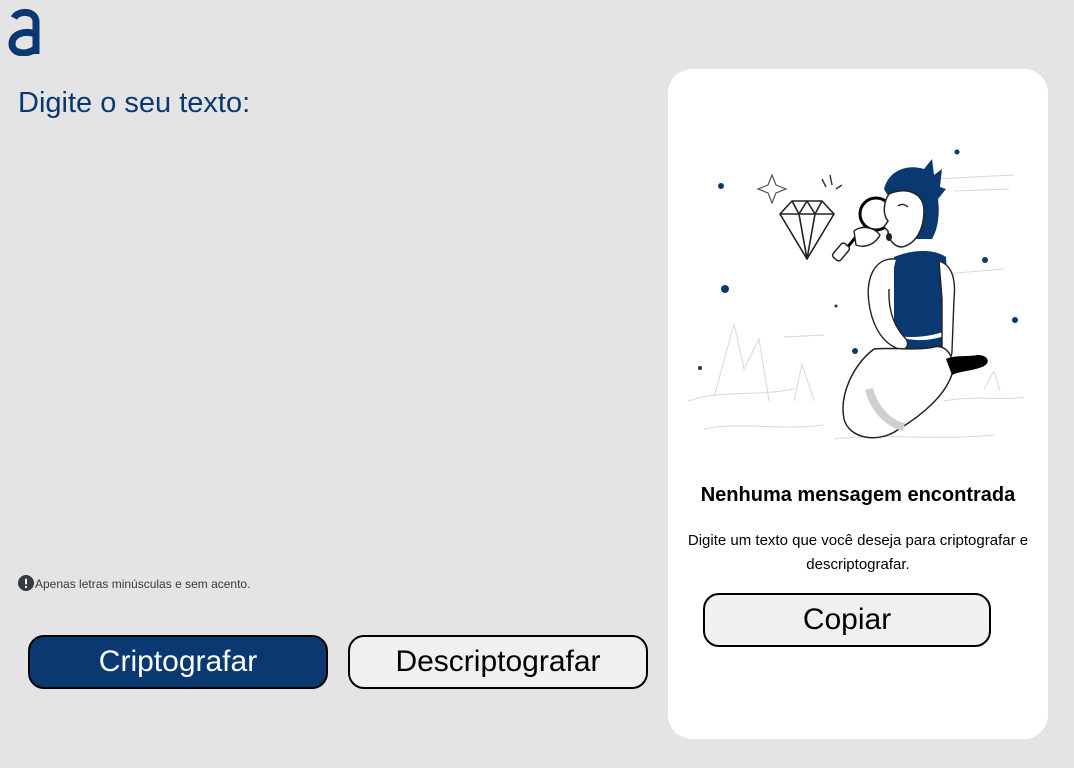  Describe the element at coordinates (847, 620) in the screenshot. I see `copy-button: Copiar` at that location.